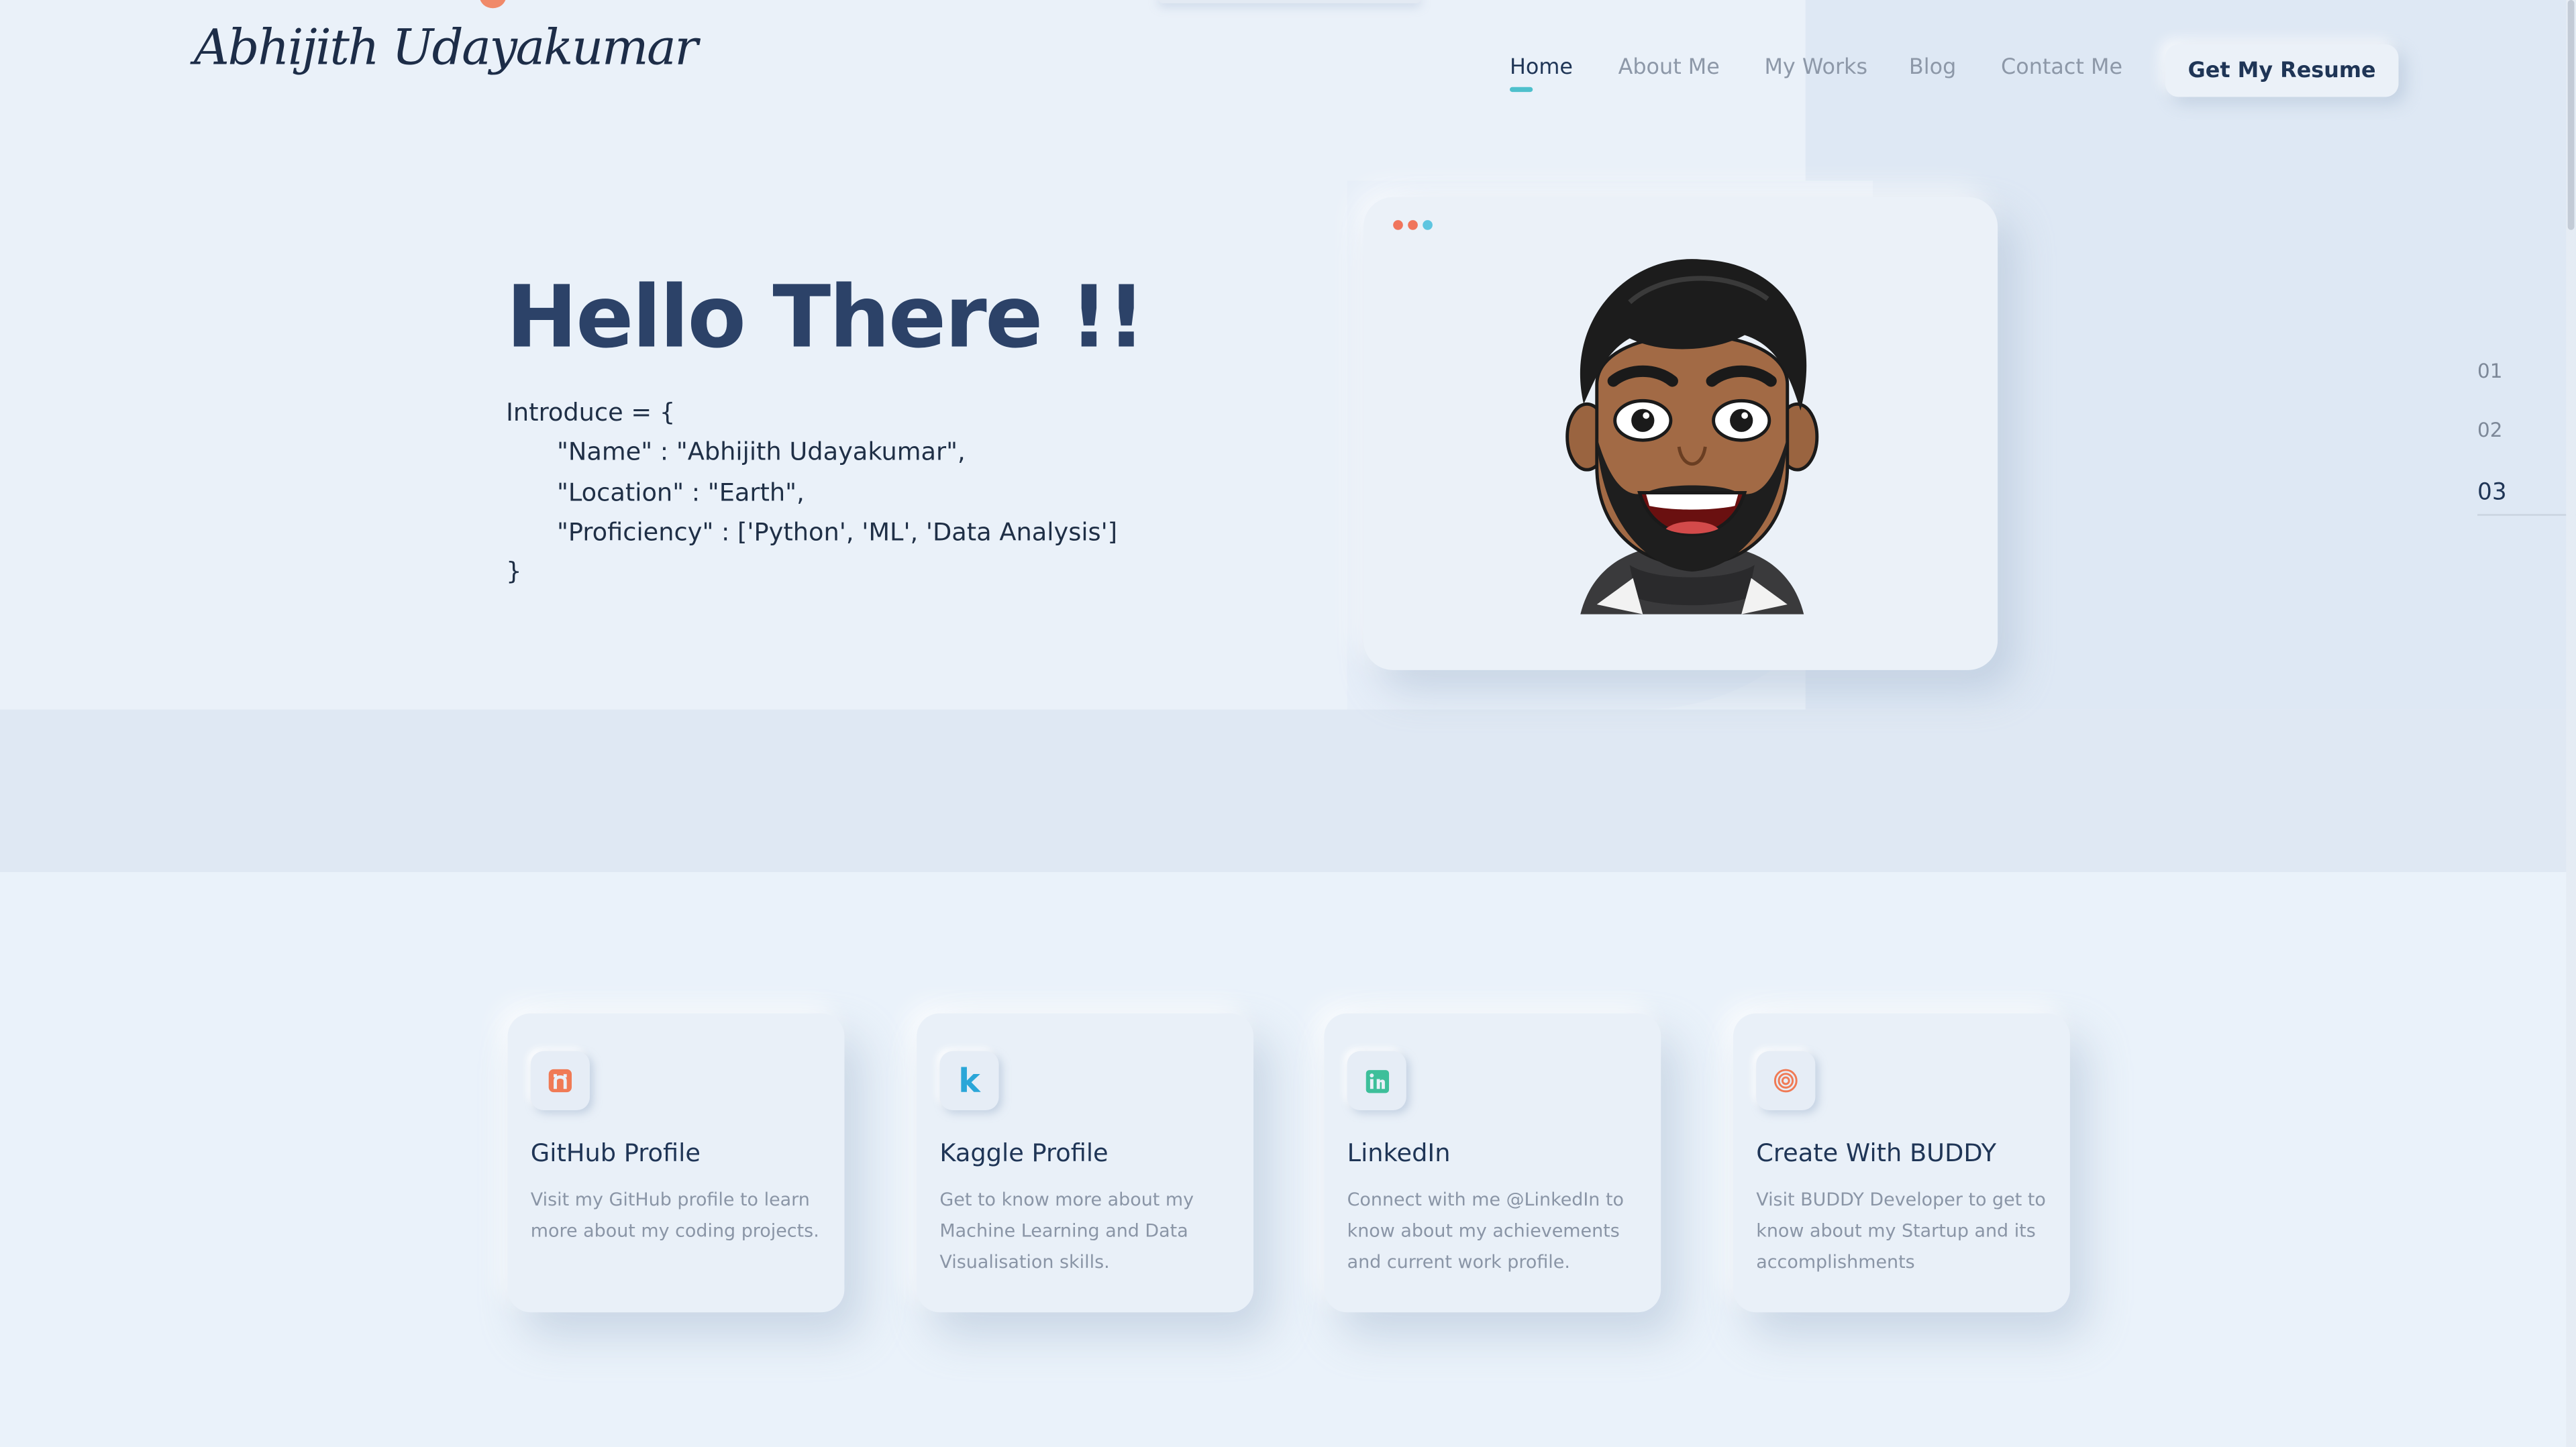  I want to click on nav-my-works: My Works, so click(1815, 69).